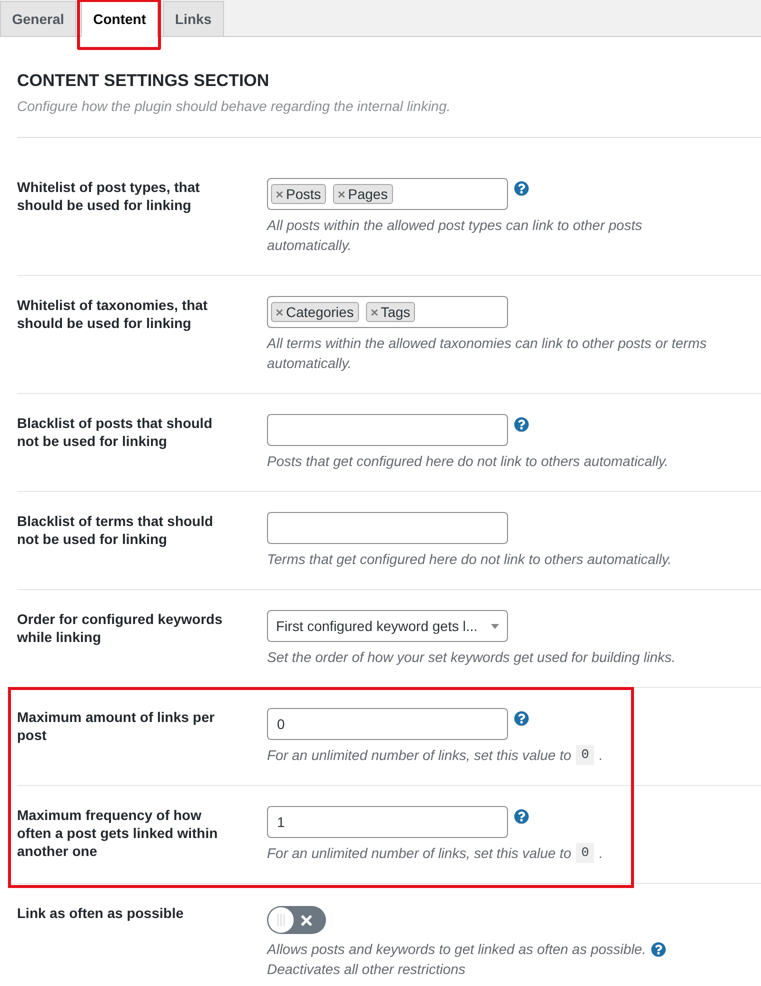  What do you see at coordinates (118, 833) in the screenshot?
I see `setting-label: Maximum frequency of how often a post gets linked within another one` at bounding box center [118, 833].